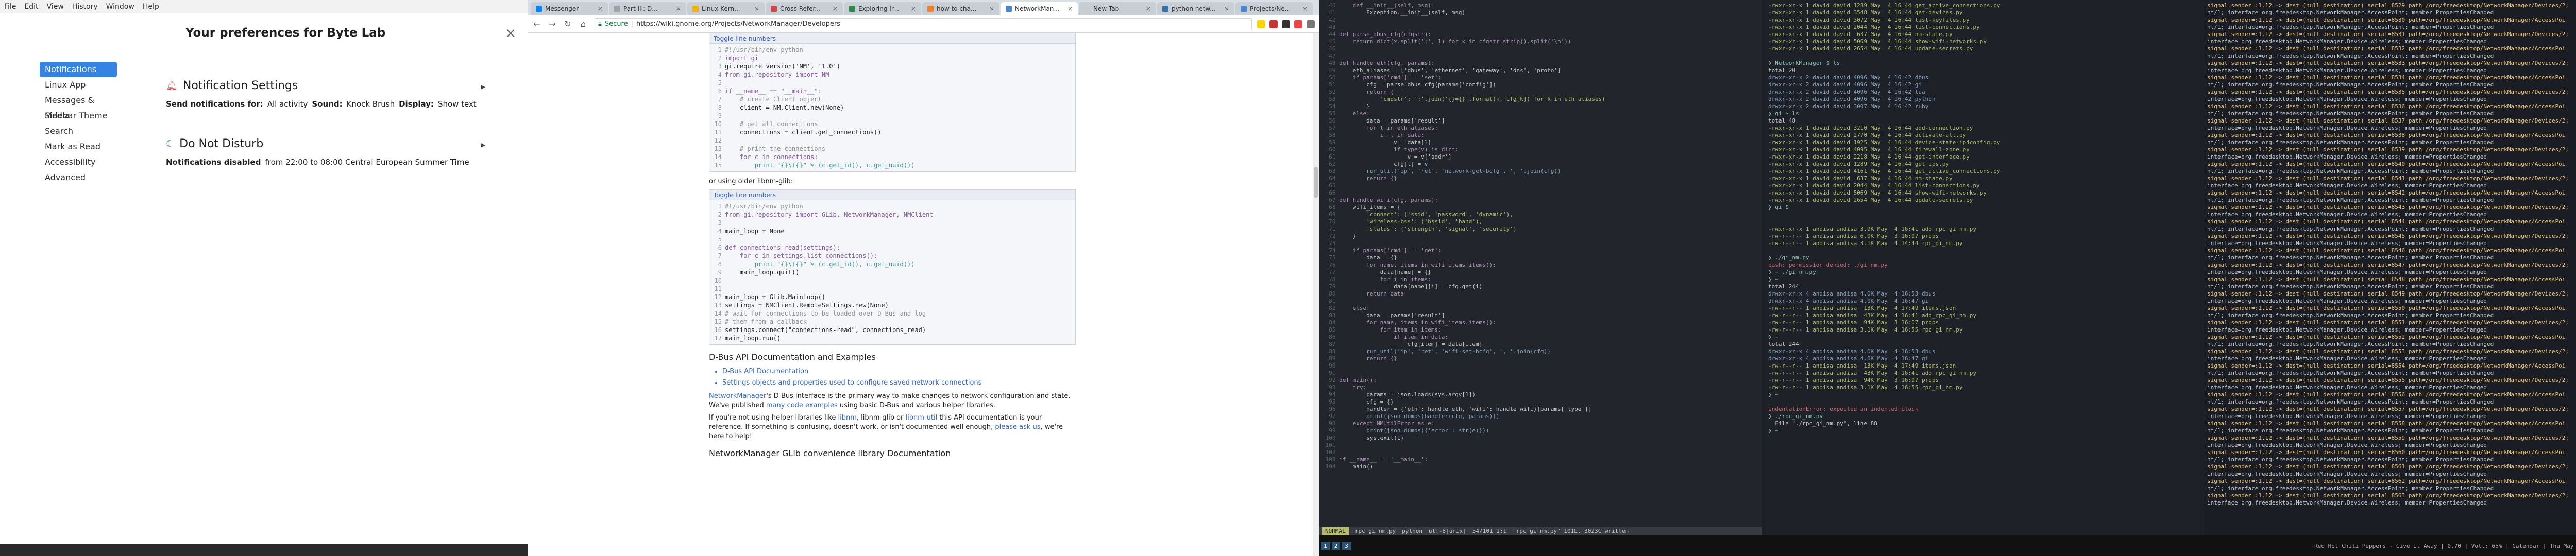 The height and width of the screenshot is (556, 2576). Describe the element at coordinates (1316, 294) in the screenshot. I see `page-scrollbar` at that location.